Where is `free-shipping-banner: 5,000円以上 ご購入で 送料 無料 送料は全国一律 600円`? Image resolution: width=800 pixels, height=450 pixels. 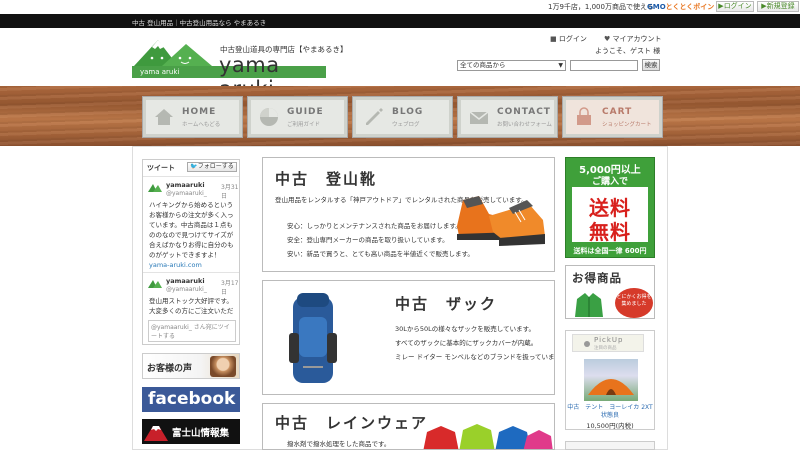
free-shipping-banner: 5,000円以上 ご購入で 送料 無料 送料は全国一律 600円 is located at coordinates (610, 207).